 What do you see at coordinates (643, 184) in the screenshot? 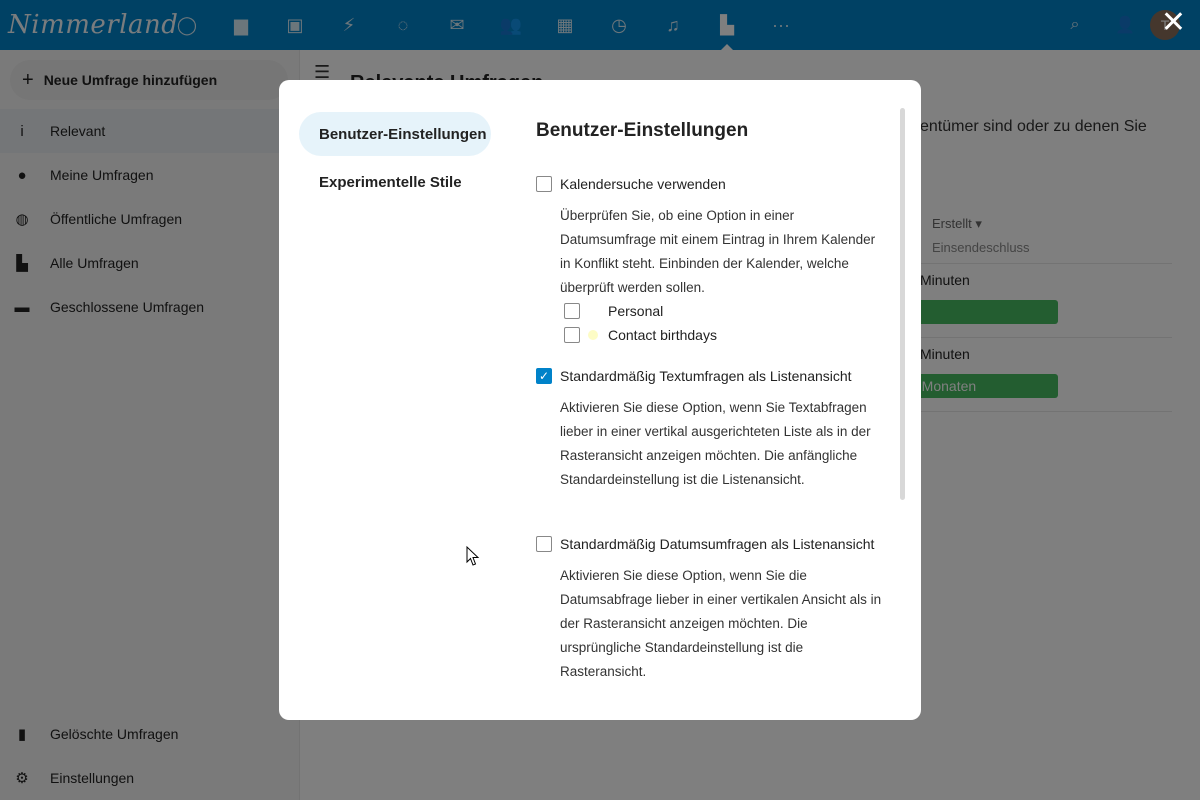
I see `option-label: Kalendersuche verwenden` at bounding box center [643, 184].